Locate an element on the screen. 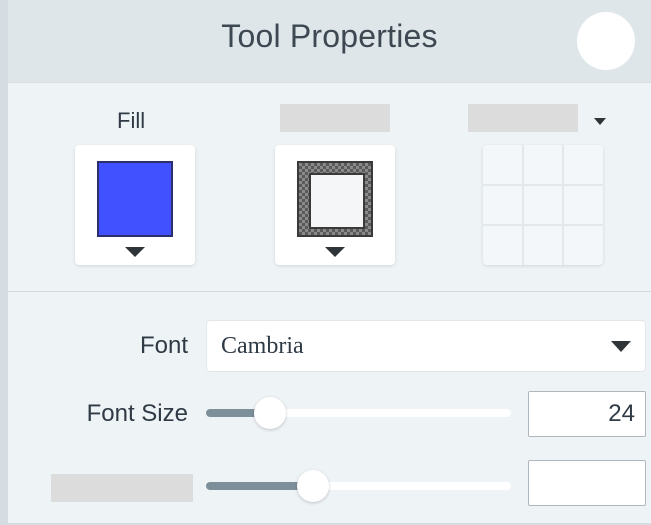  effect-grid-button is located at coordinates (543, 205).